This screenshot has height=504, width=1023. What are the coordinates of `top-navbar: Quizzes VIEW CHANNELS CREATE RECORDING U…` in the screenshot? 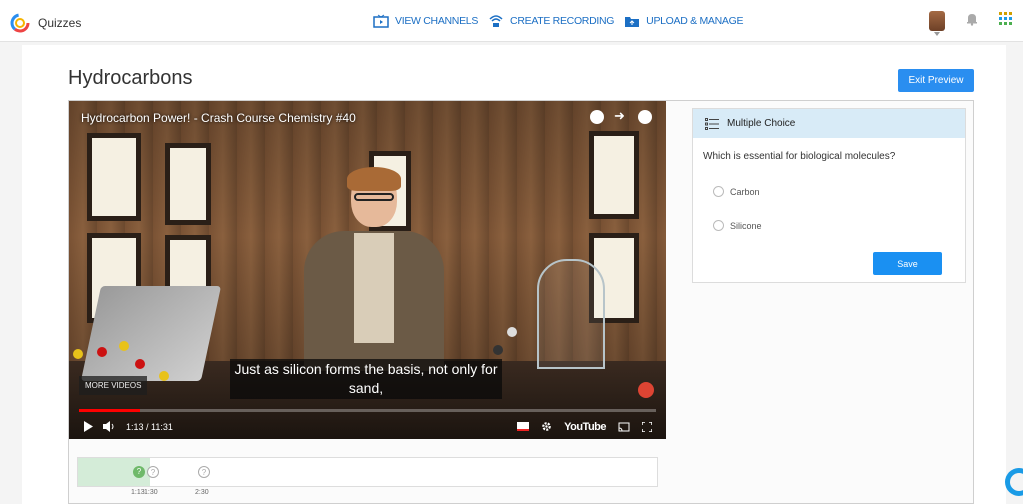 It's located at (511, 21).